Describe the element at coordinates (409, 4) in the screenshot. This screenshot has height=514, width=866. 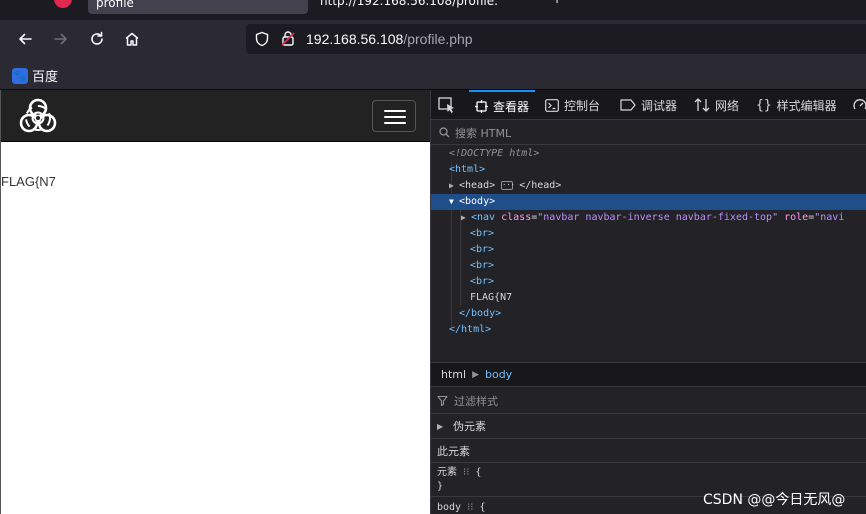
I see `tab-inactive-title: http://192.168.56.108/profile.` at that location.